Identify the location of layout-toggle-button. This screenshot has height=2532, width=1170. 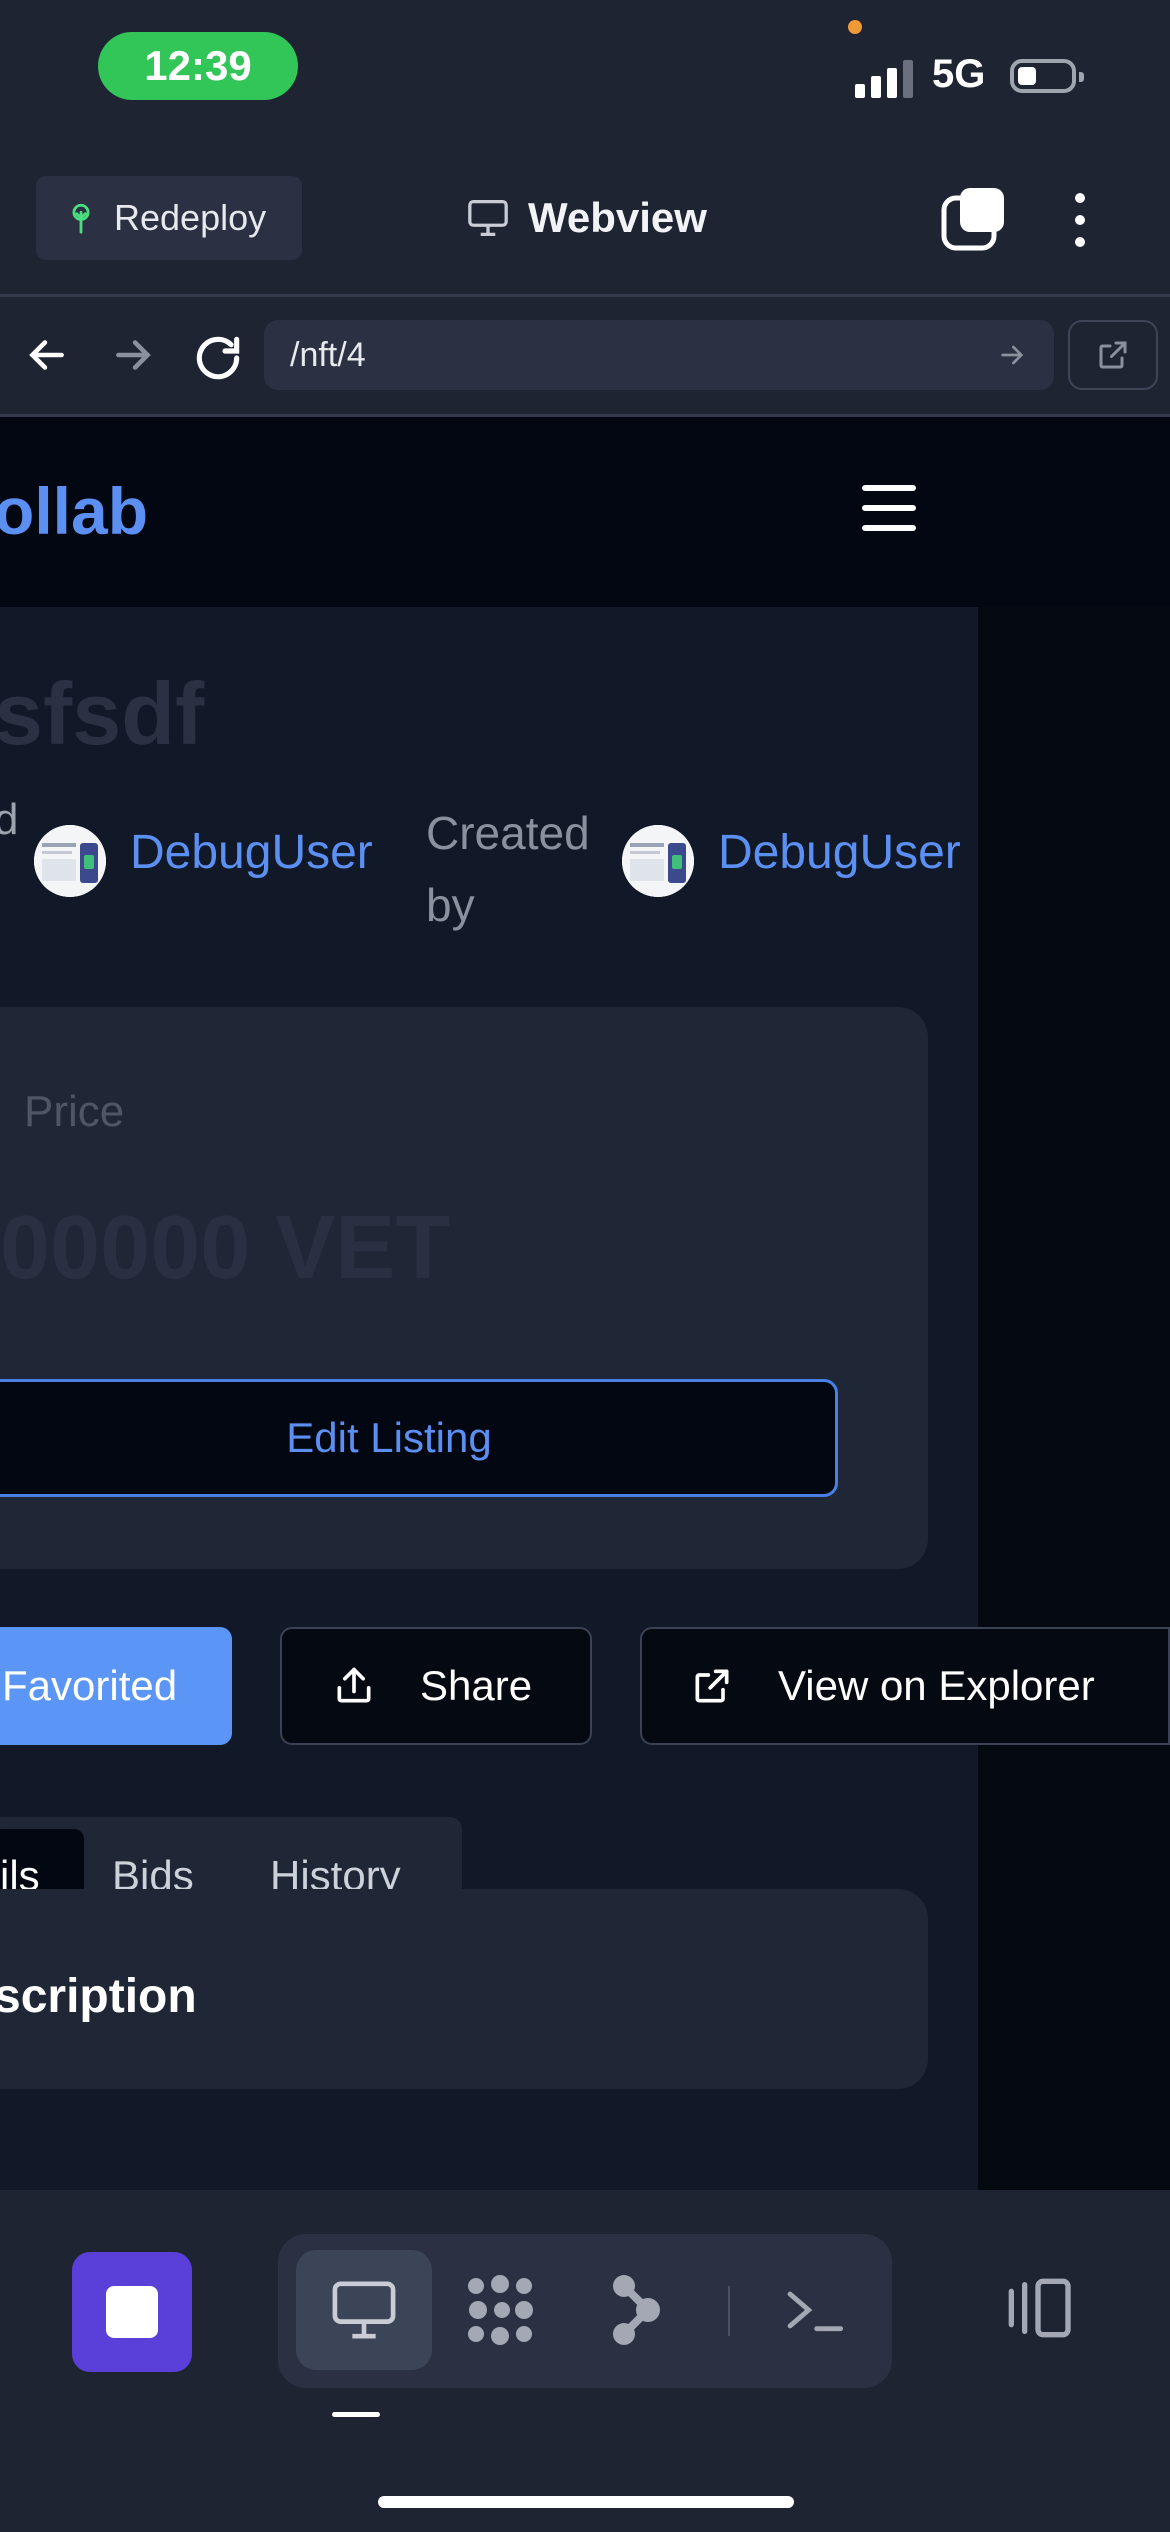
(1038, 2308).